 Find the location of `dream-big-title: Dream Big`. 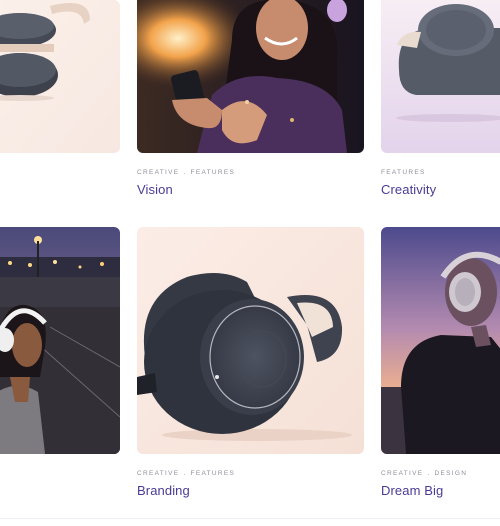

dream-big-title: Dream Big is located at coordinates (412, 490).